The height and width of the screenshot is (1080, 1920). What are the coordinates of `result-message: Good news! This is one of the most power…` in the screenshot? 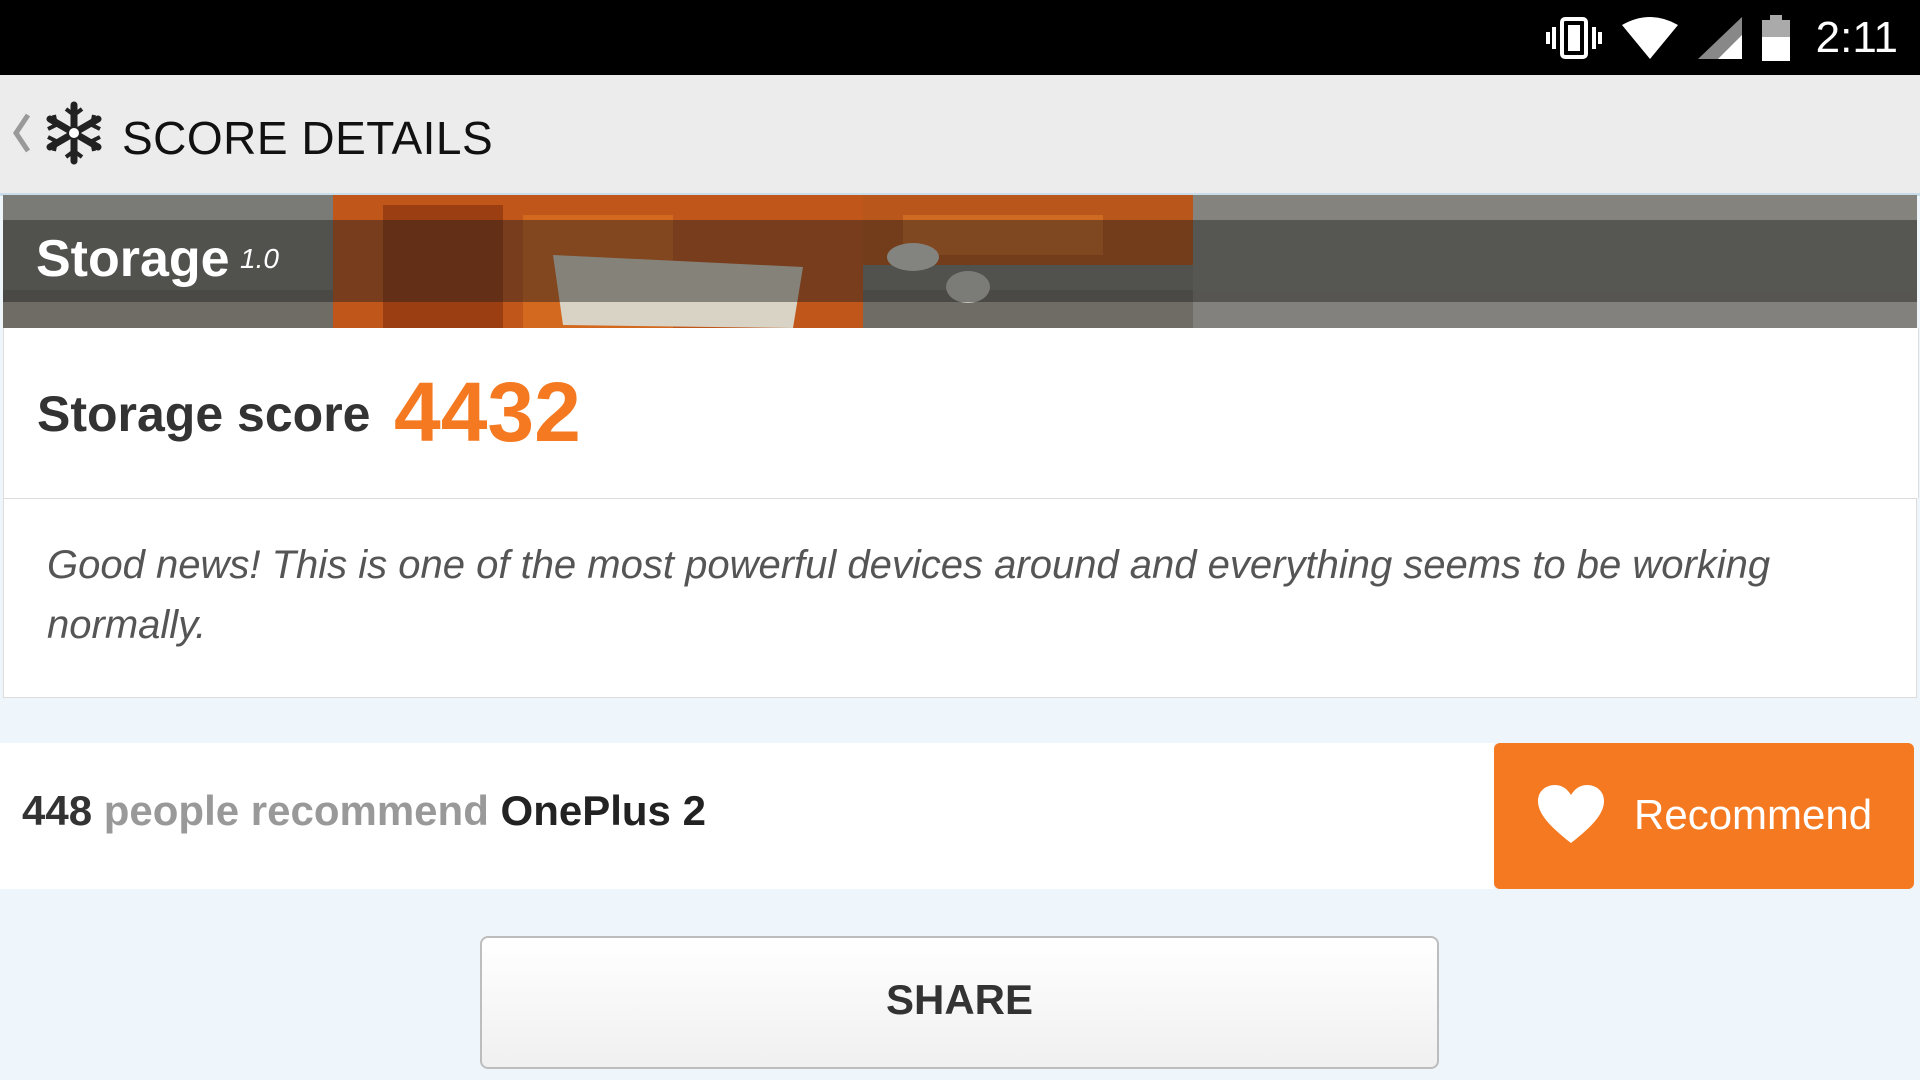 It's located at (909, 595).